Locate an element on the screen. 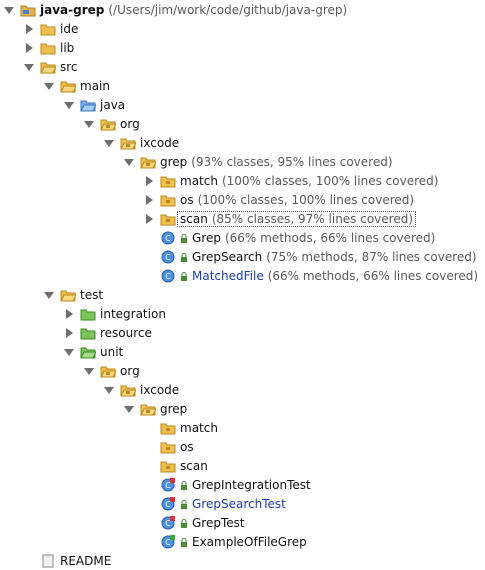 The image size is (485, 570). coverage-summary: (93% classes, 95% lines covered) is located at coordinates (292, 161).